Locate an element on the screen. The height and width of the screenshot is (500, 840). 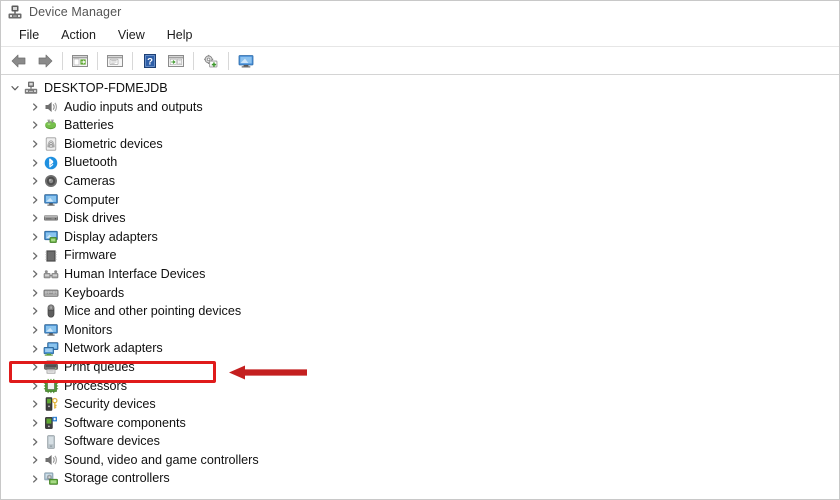
device-manager-icon is located at coordinates (15, 12).